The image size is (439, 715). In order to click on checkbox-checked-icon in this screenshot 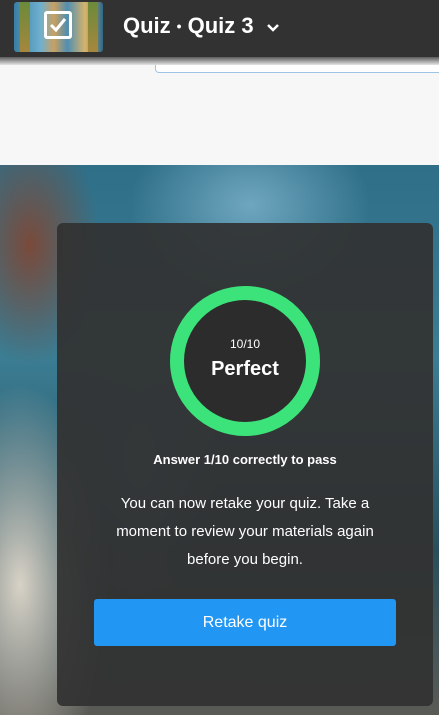, I will do `click(58, 25)`.